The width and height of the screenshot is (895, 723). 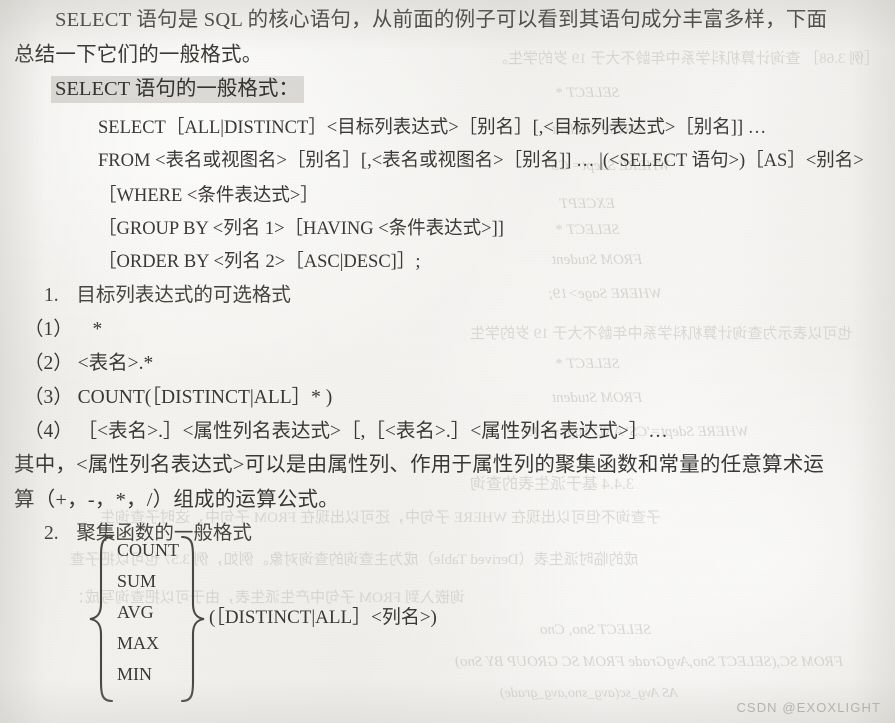 What do you see at coordinates (176, 500) in the screenshot?
I see `explanation-paragraph-line-2: 算（+，-，*，/）组成的运算公式。` at bounding box center [176, 500].